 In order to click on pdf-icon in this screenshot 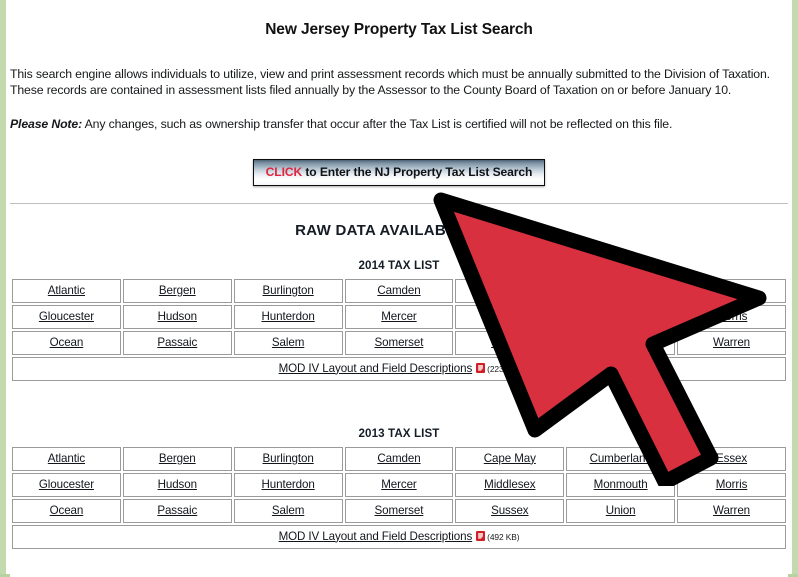, I will do `click(481, 367)`.